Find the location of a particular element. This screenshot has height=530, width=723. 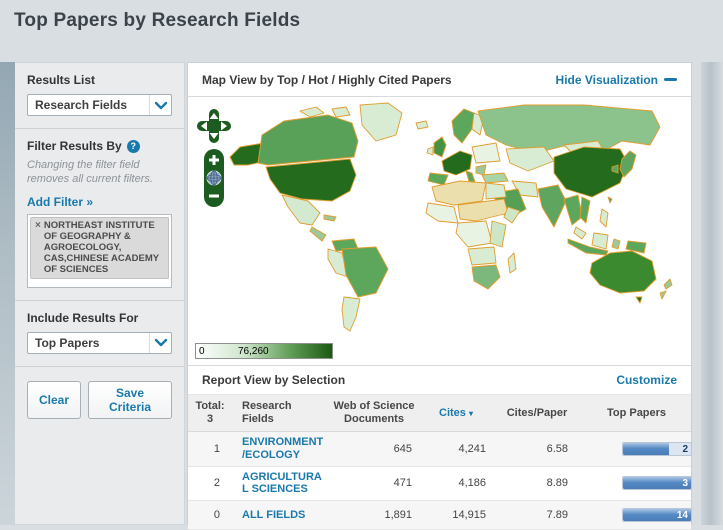

column-wos-documents: Web of Science Documents is located at coordinates (374, 414).